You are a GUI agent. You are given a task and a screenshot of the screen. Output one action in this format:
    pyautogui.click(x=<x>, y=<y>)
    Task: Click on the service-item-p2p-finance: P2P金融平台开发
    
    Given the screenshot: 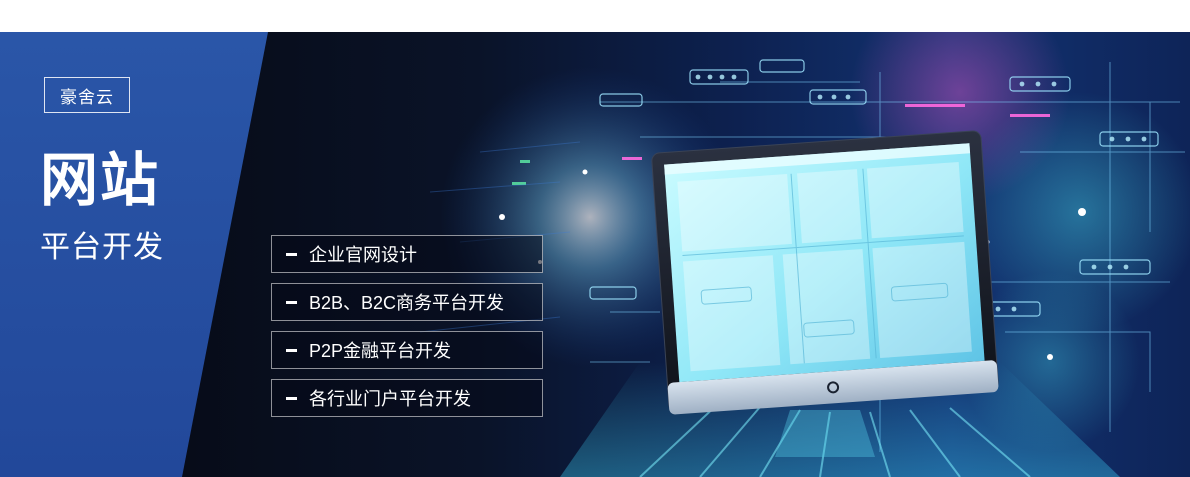 What is the action you would take?
    pyautogui.click(x=407, y=350)
    